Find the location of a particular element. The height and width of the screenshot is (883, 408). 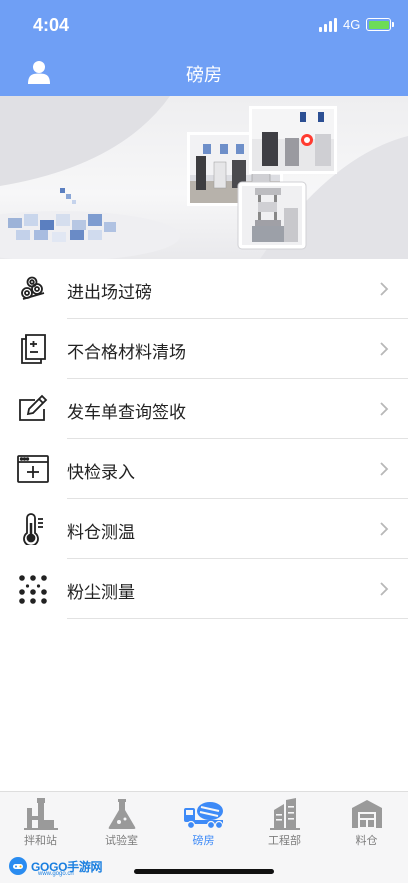

menu-item-label: 粉尘测量 is located at coordinates (101, 593).